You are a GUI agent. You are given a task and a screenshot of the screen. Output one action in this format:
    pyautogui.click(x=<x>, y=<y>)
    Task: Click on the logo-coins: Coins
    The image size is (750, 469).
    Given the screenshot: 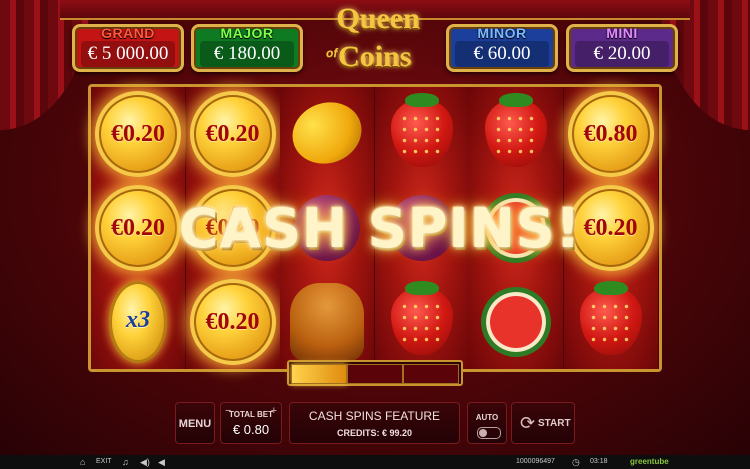 What is the action you would take?
    pyautogui.click(x=375, y=56)
    